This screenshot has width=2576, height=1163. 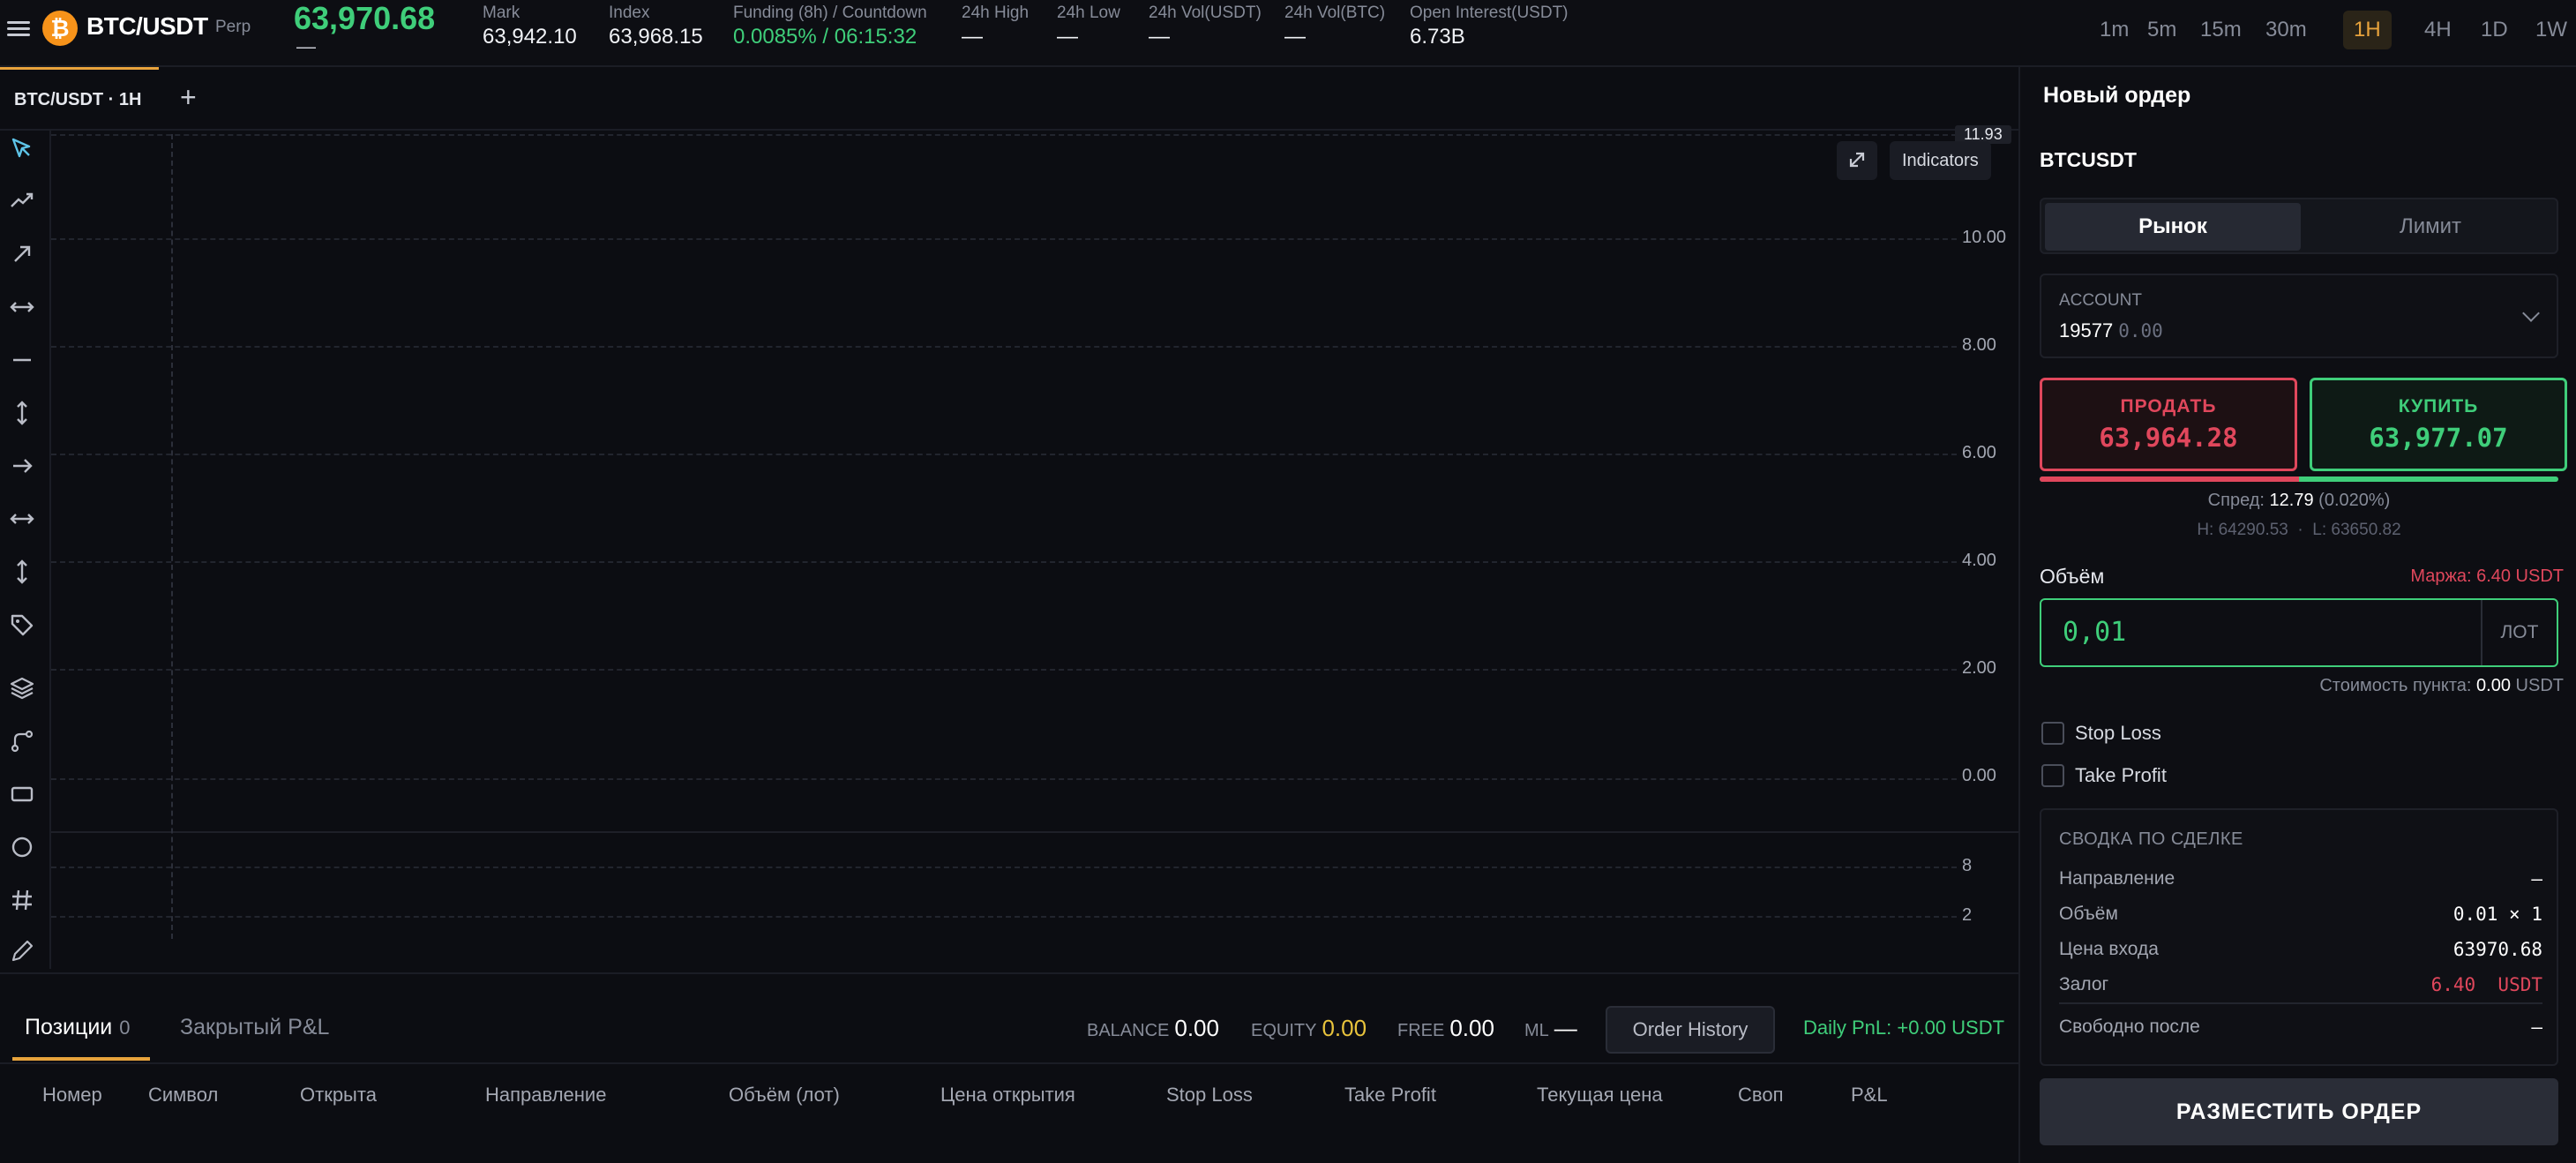 What do you see at coordinates (2173, 227) in the screenshot?
I see `order-type-market: Рынок` at bounding box center [2173, 227].